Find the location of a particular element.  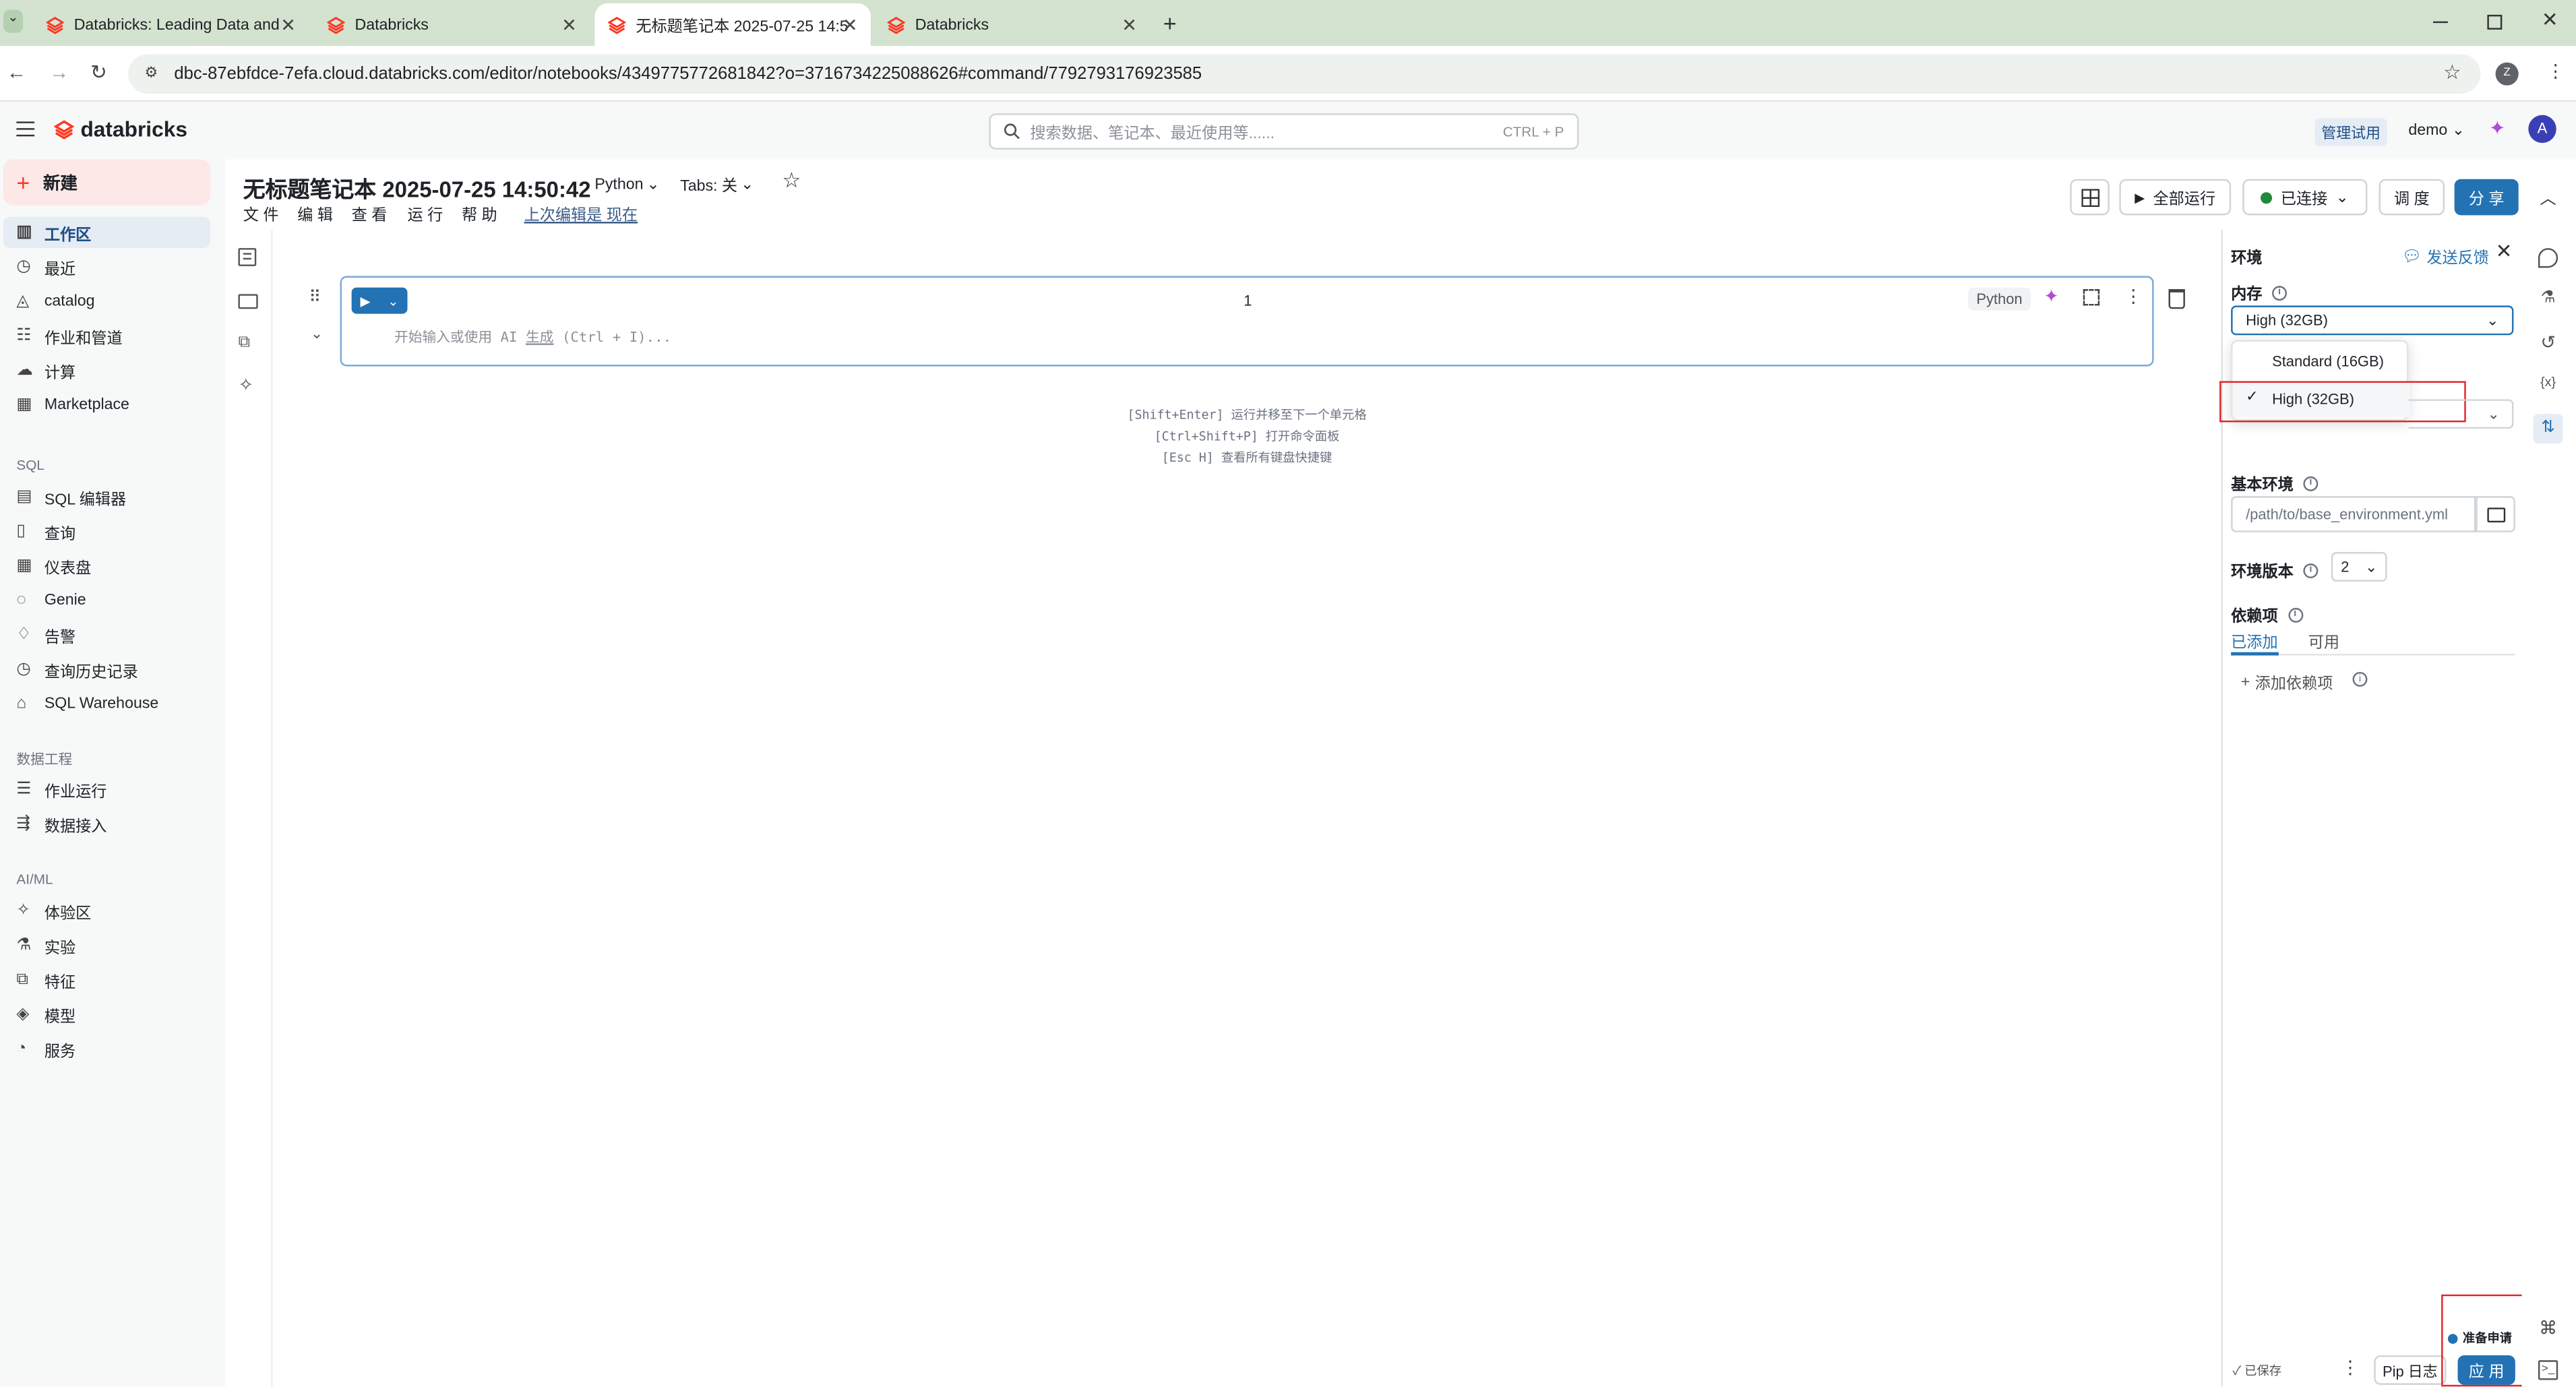

menu-edit: 编 辑 is located at coordinates (315, 213).